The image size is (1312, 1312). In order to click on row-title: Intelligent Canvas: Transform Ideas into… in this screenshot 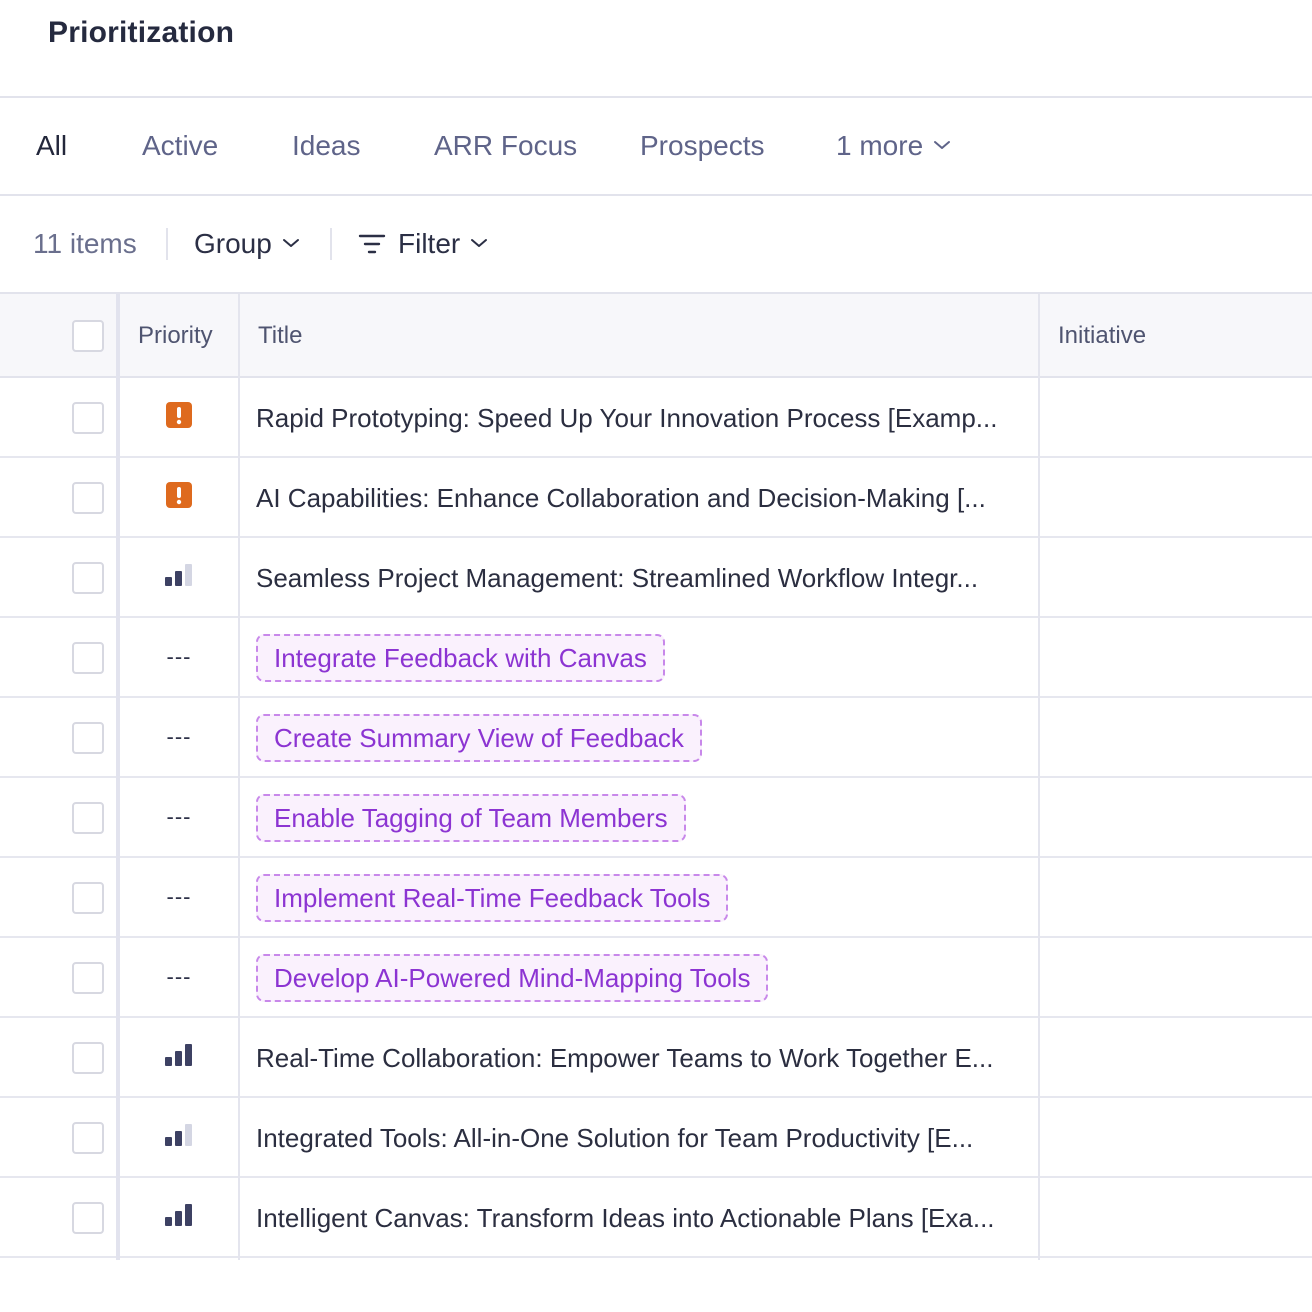, I will do `click(625, 1217)`.